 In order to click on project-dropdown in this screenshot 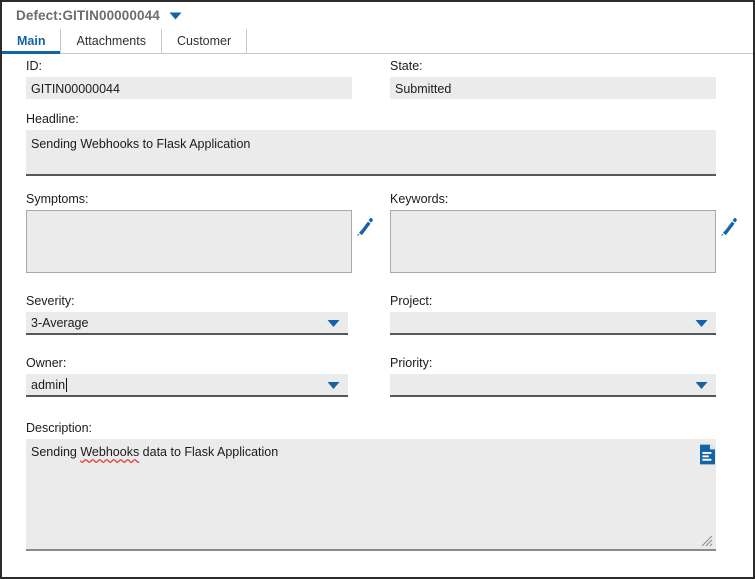, I will do `click(553, 323)`.